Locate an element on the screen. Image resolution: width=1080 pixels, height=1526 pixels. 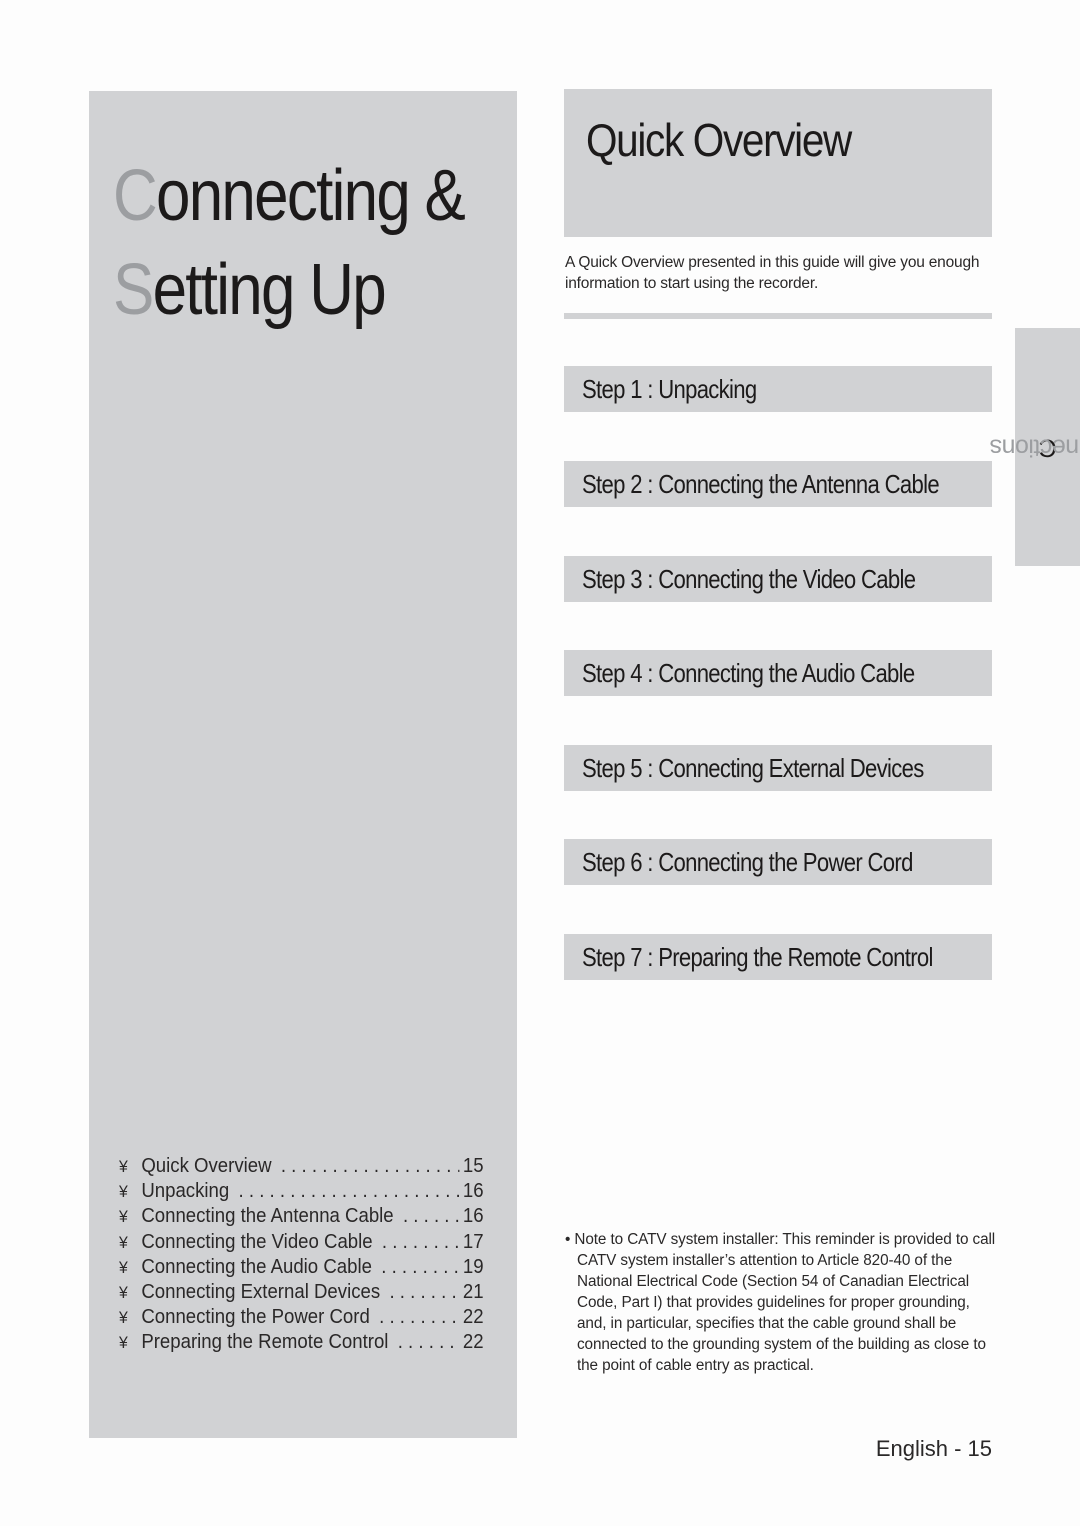
step-5-external-devices: Step 5 : Connecting External Devices is located at coordinates (778, 768).